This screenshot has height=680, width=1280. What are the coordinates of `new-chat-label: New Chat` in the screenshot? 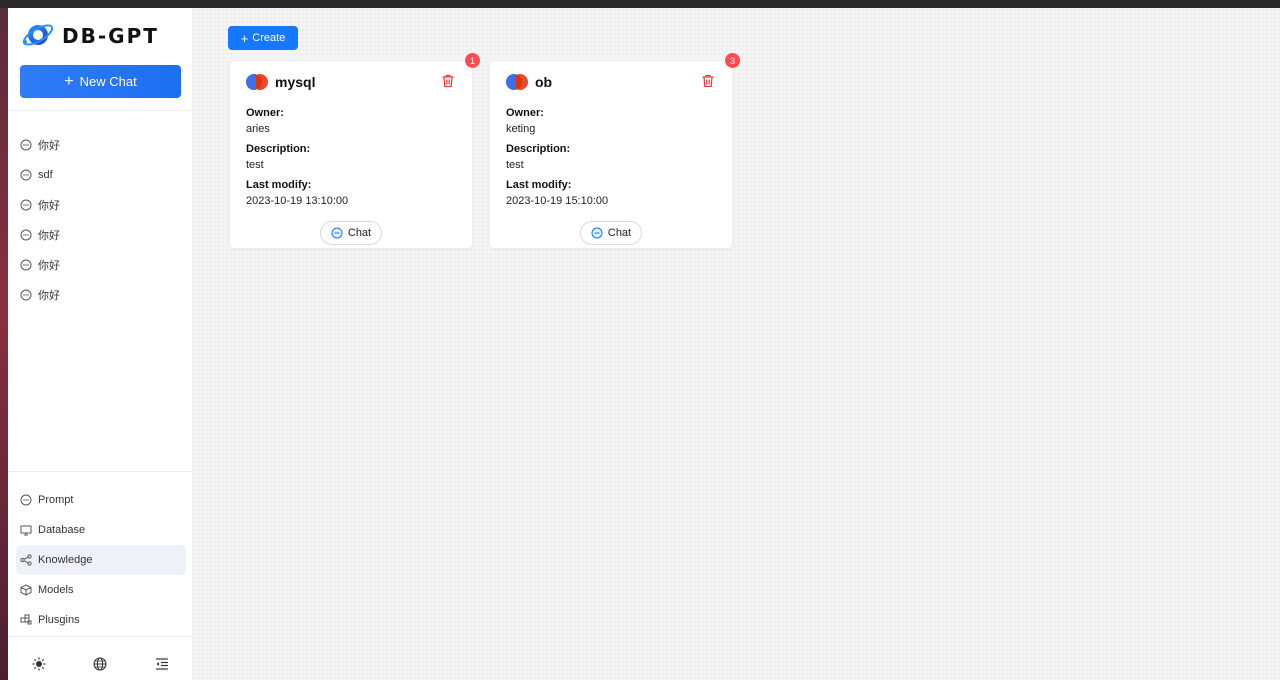 It's located at (108, 81).